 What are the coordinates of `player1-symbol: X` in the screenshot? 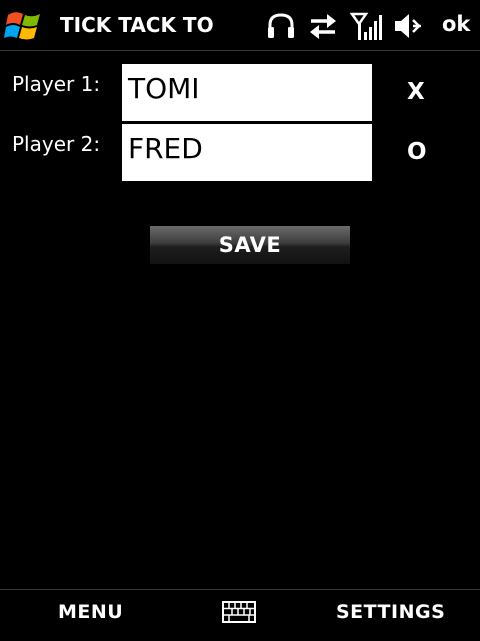 It's located at (416, 92).